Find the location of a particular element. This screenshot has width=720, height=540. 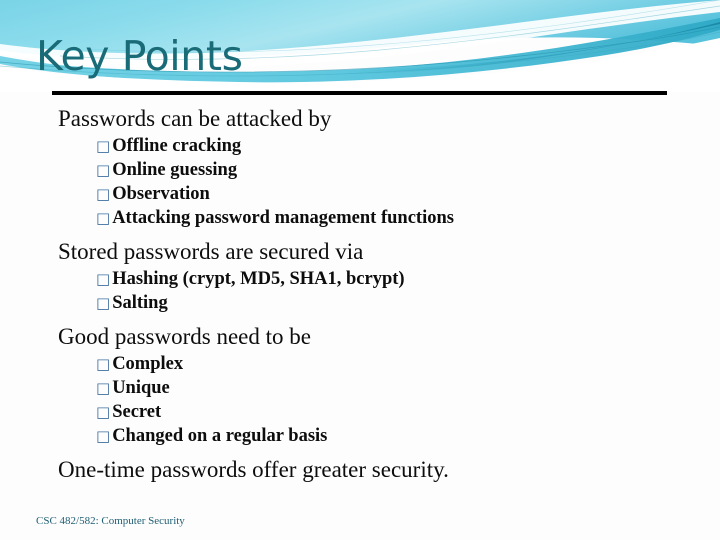

list-item: □ Unique is located at coordinates (364, 388).